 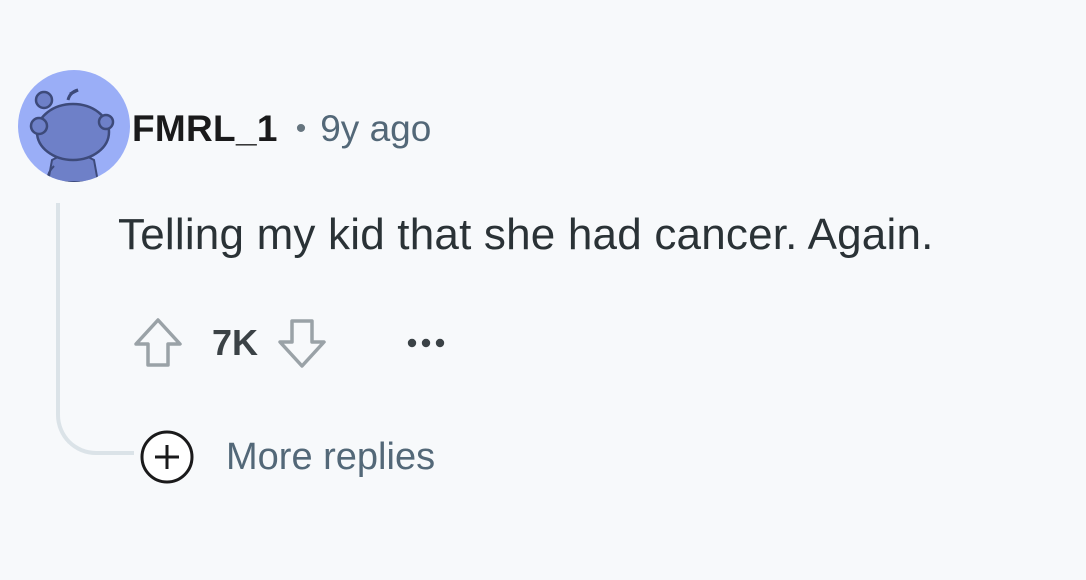 What do you see at coordinates (331, 456) in the screenshot?
I see `more-replies-label: More replies` at bounding box center [331, 456].